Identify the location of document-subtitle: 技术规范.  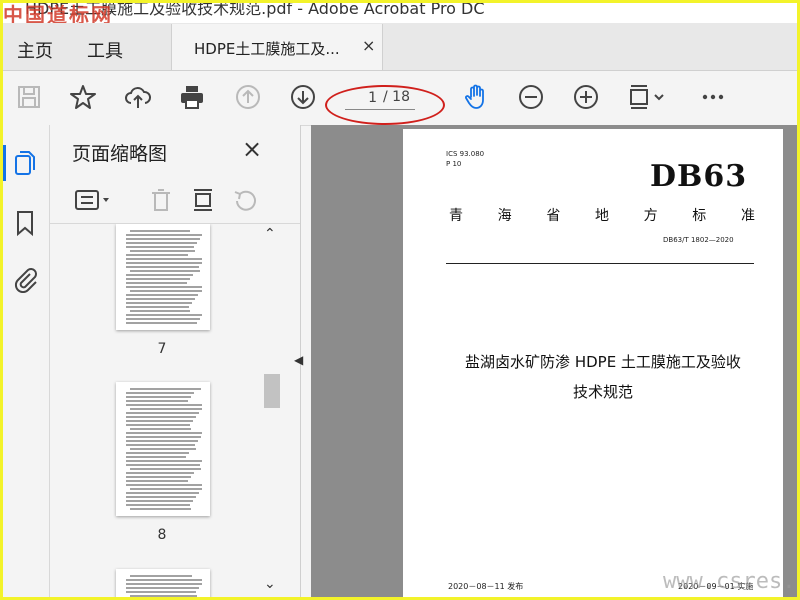
(602, 392).